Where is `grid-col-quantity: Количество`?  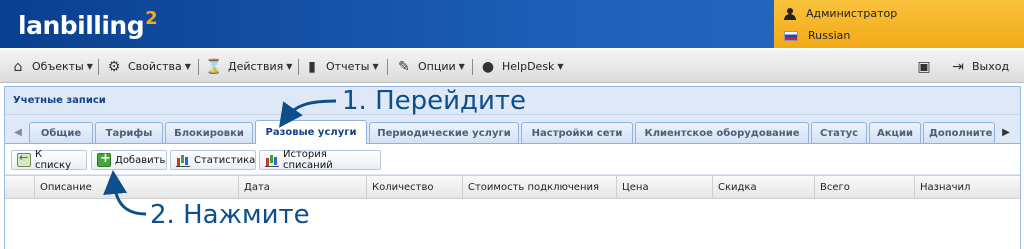
grid-col-quantity: Количество is located at coordinates (415, 187).